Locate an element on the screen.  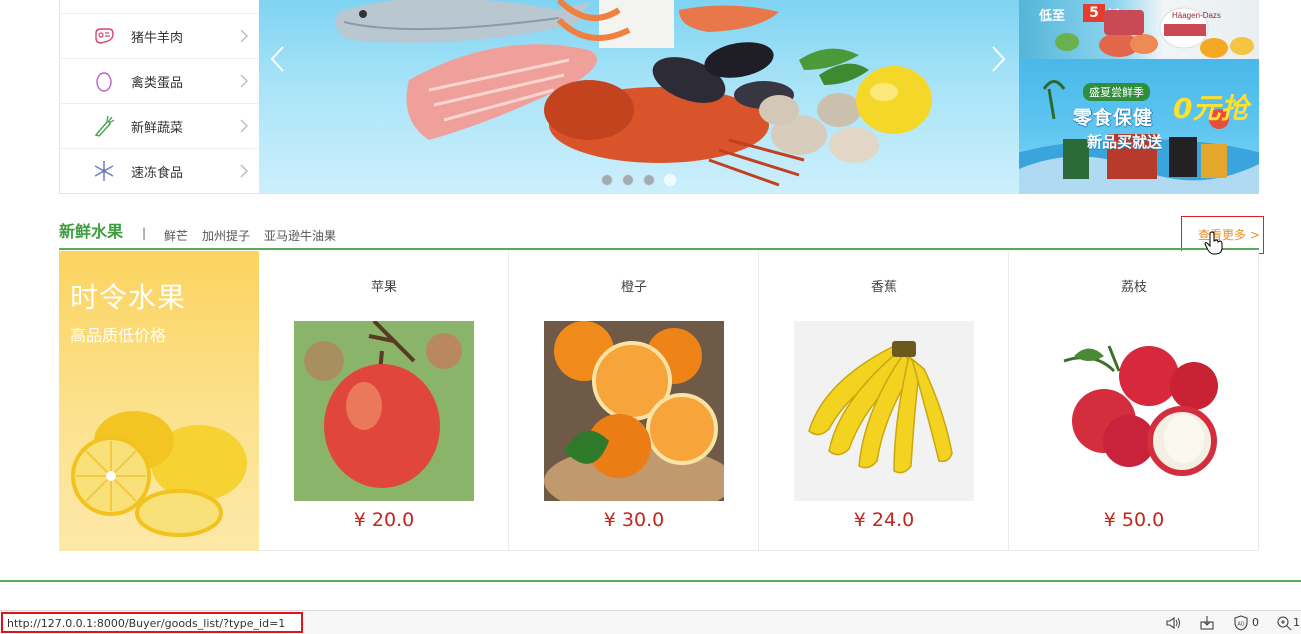
haagen-dazs-logo-text: Häagen-Dazs is located at coordinates (1196, 15).